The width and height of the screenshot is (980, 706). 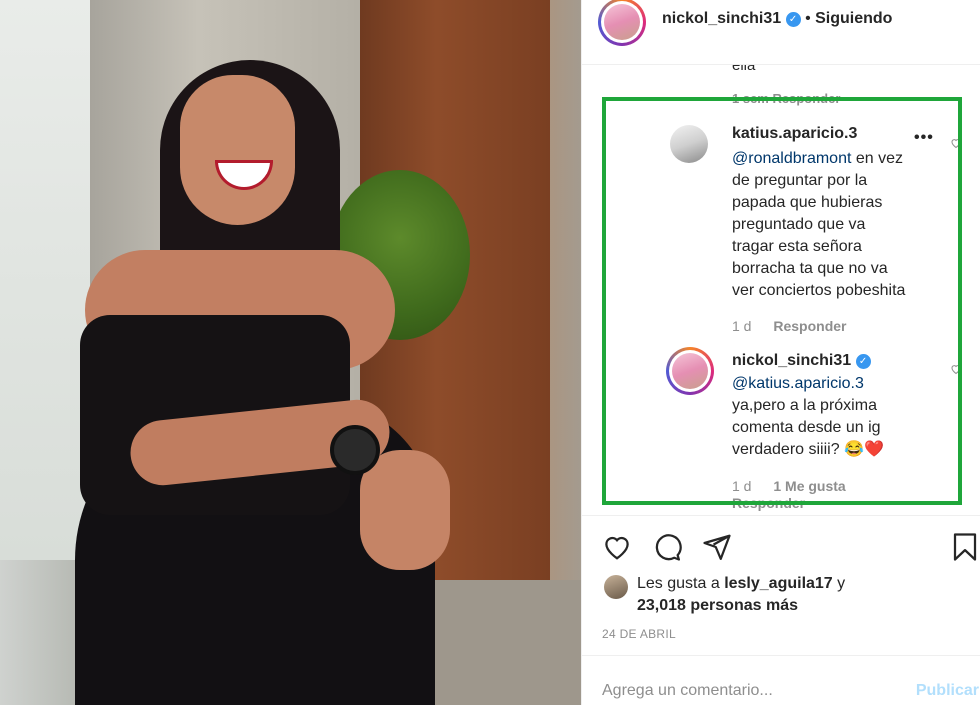 What do you see at coordinates (947, 691) in the screenshot?
I see `publish-button: Publicar` at bounding box center [947, 691].